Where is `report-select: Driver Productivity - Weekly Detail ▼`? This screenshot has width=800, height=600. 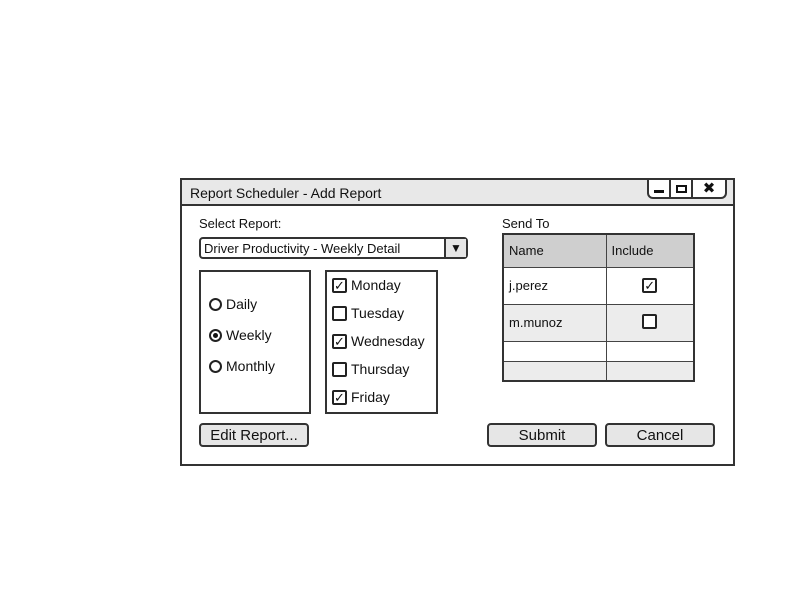 report-select: Driver Productivity - Weekly Detail ▼ is located at coordinates (333, 248).